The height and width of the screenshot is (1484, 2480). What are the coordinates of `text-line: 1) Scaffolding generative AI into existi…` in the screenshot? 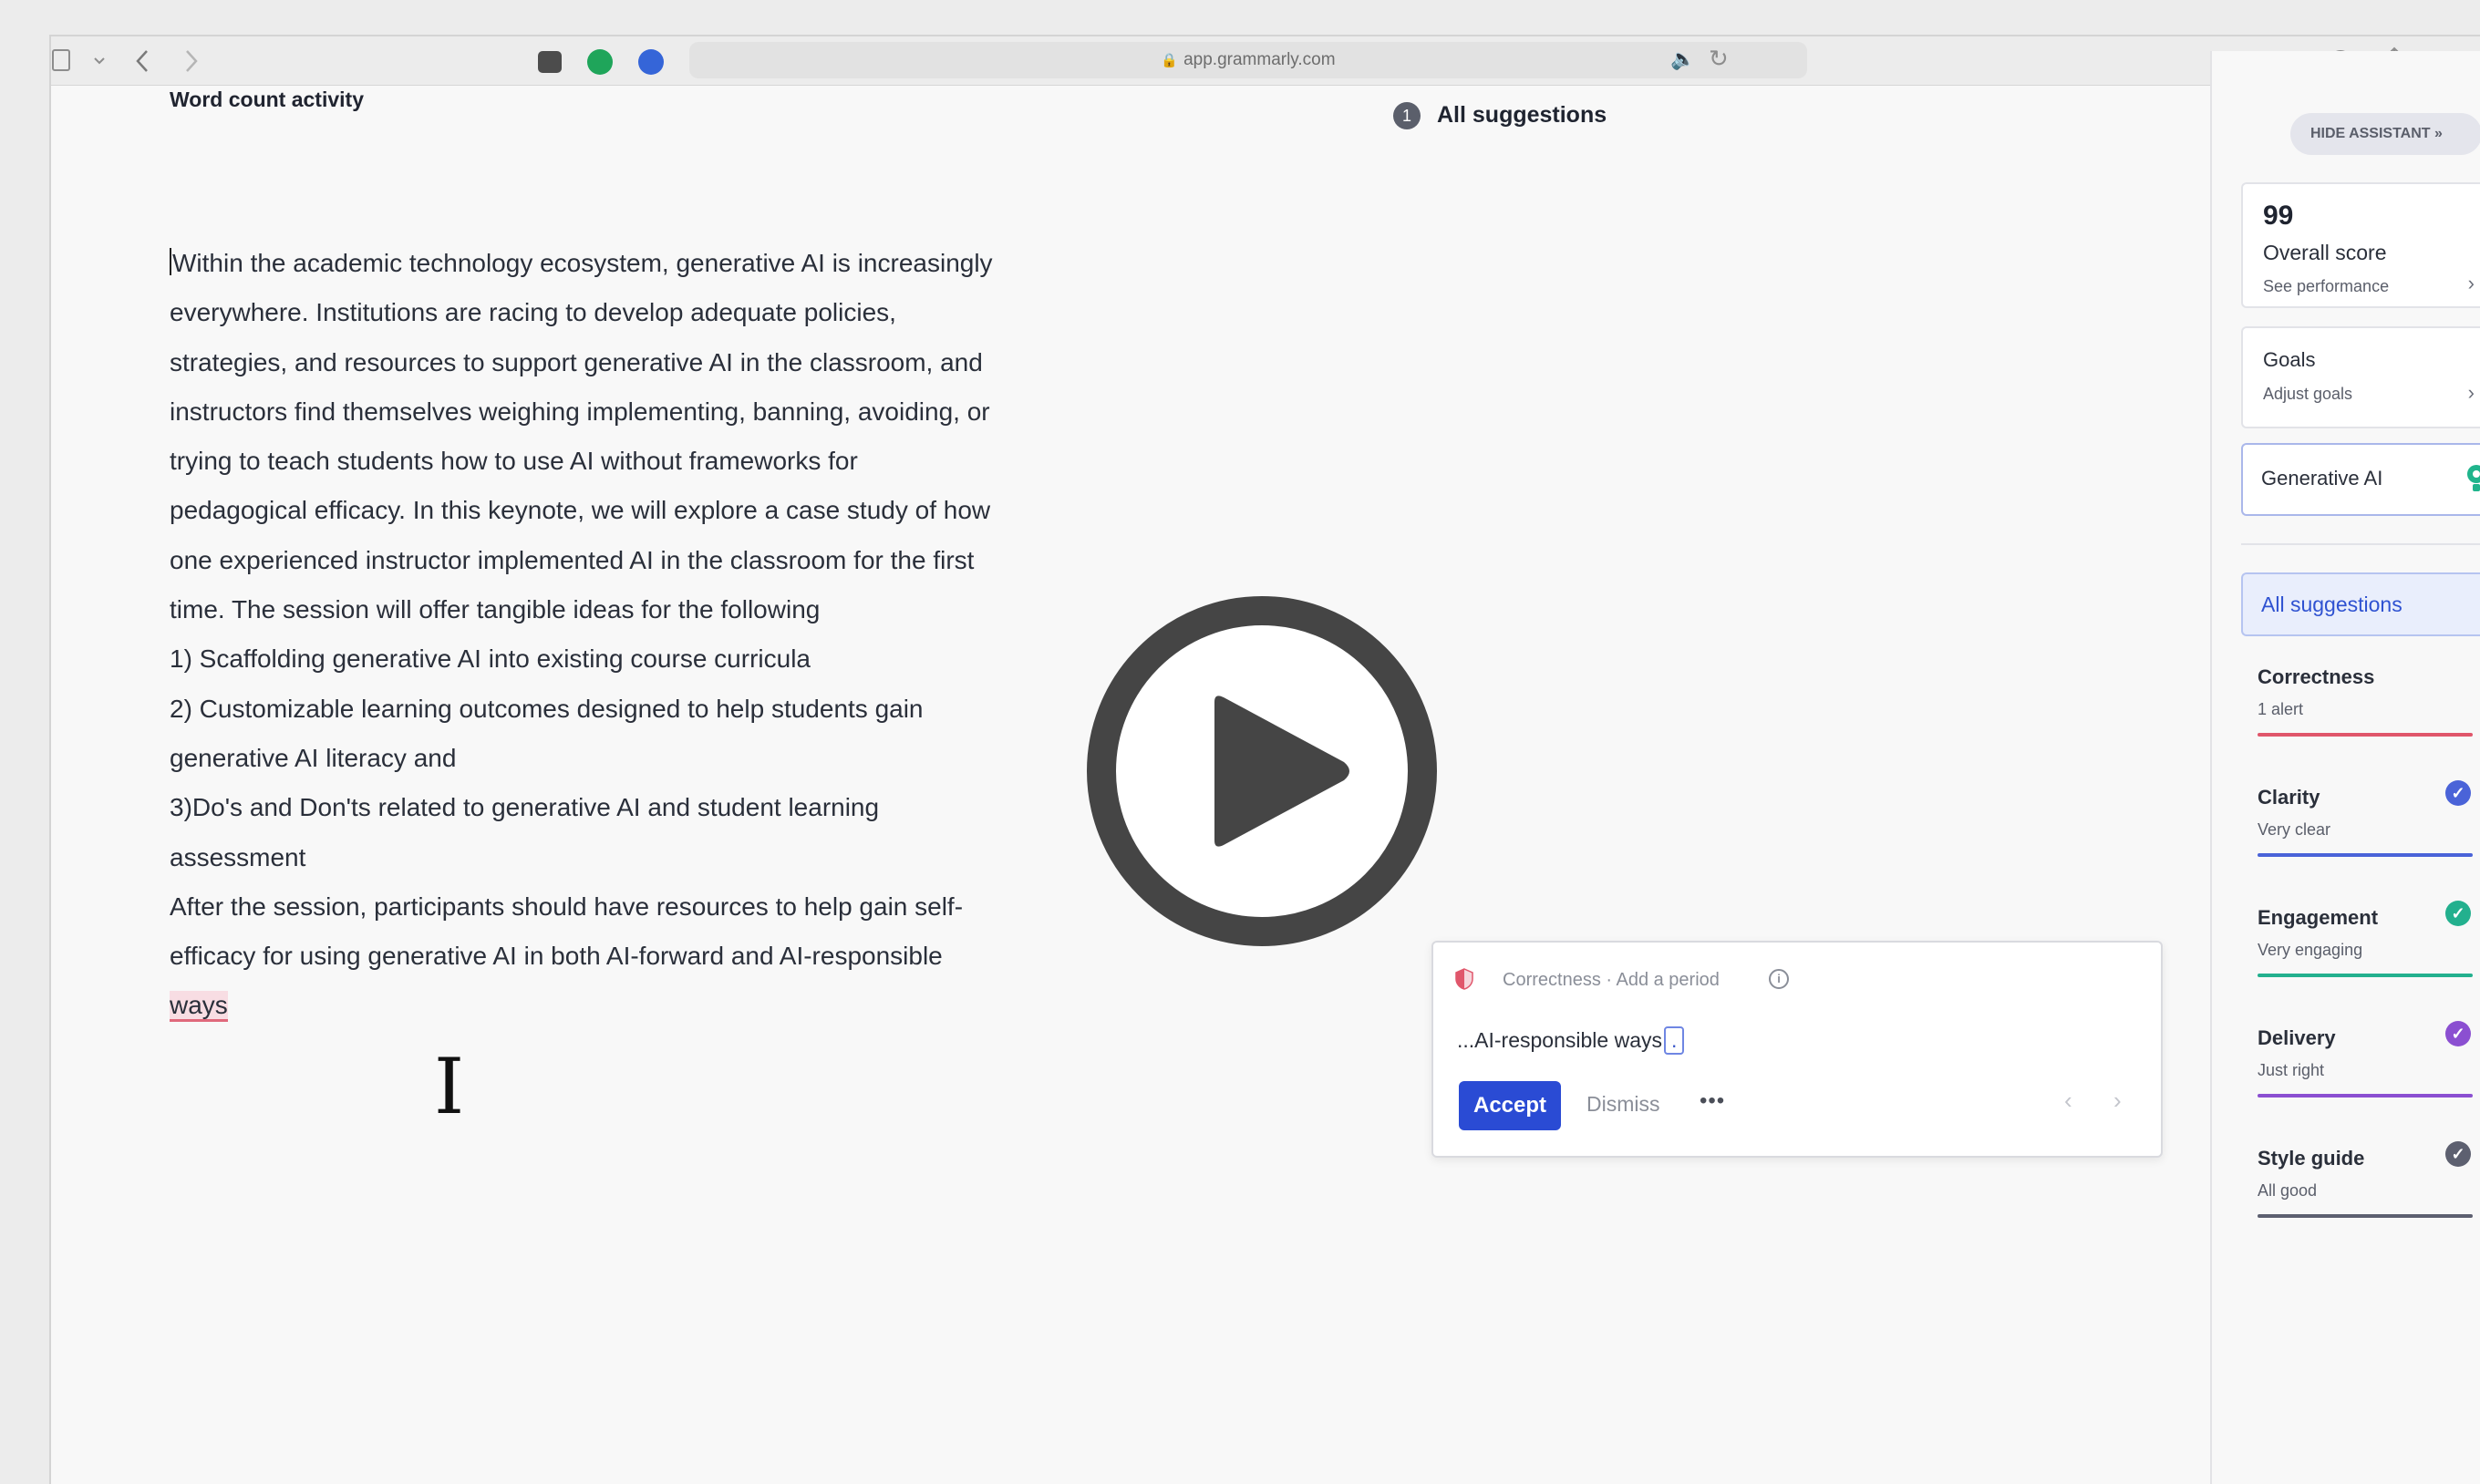 It's located at (490, 659).